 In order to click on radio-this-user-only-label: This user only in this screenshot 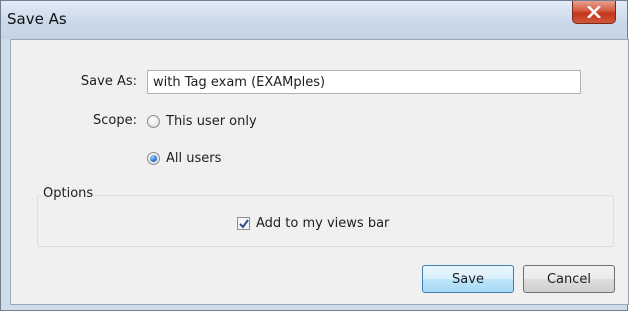, I will do `click(211, 121)`.